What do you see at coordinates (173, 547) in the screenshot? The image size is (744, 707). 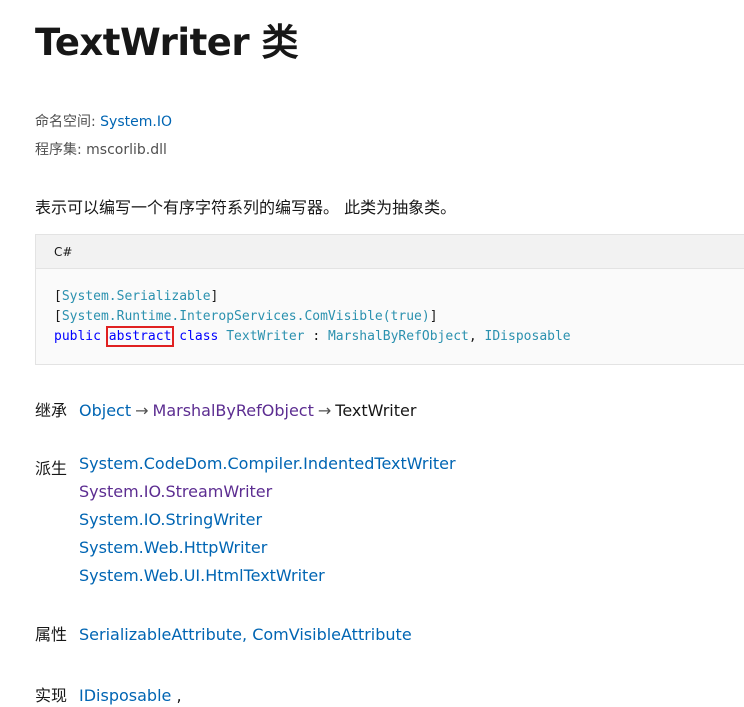 I see `derived-link-httpwriter: System.Web.HttpWriter` at bounding box center [173, 547].